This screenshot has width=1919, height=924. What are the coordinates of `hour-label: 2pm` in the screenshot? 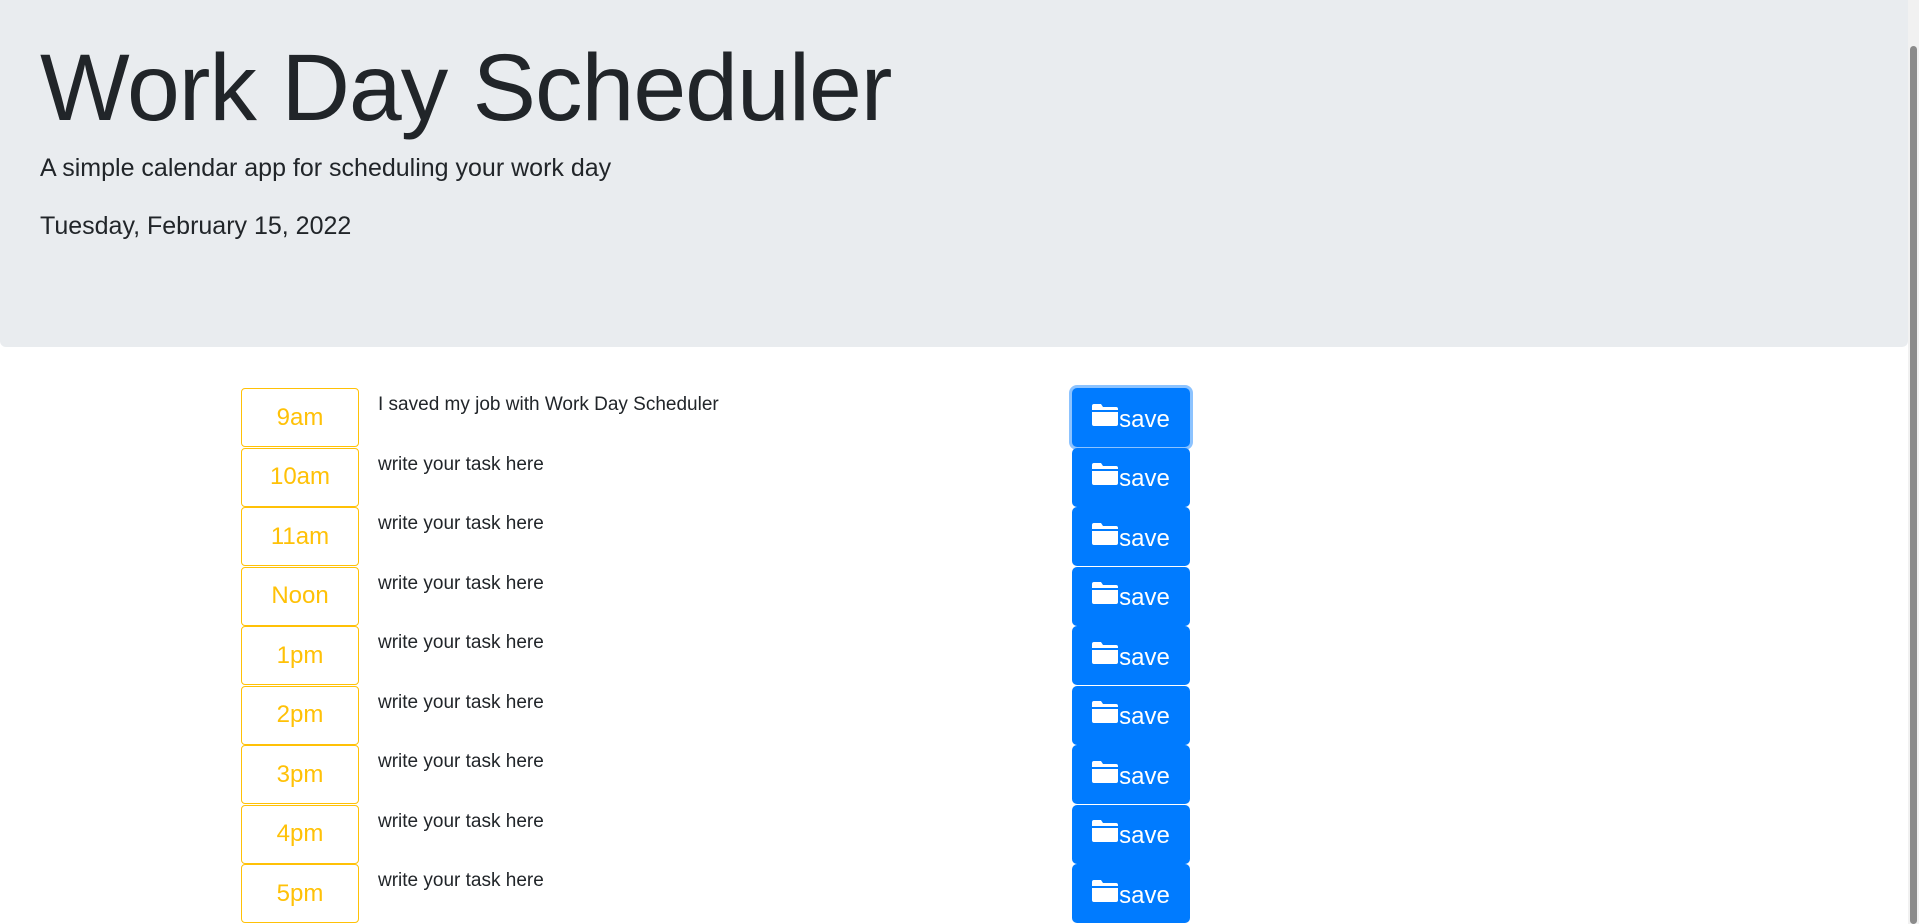 It's located at (300, 715).